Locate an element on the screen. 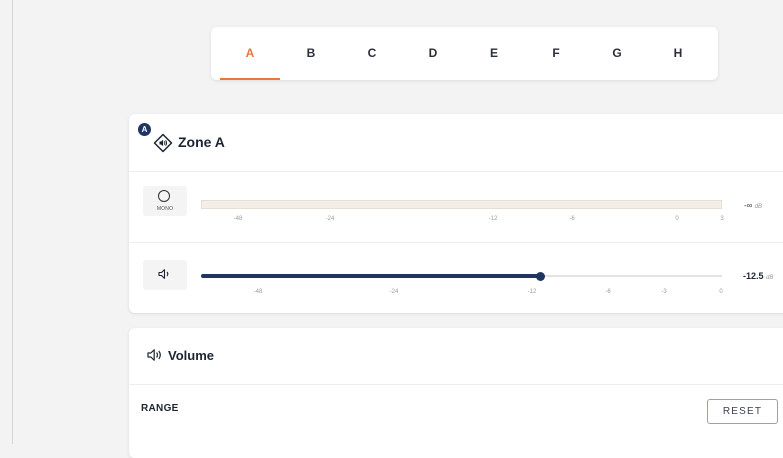 The image size is (783, 458). zone-badge: A is located at coordinates (144, 129).